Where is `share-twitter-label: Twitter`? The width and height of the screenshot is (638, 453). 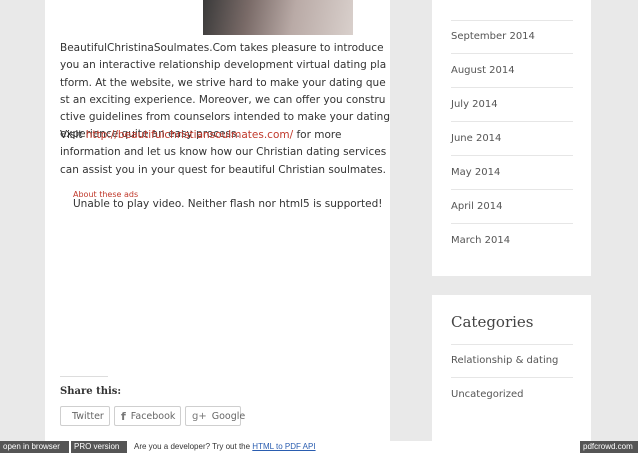 share-twitter-label: Twitter is located at coordinates (88, 416).